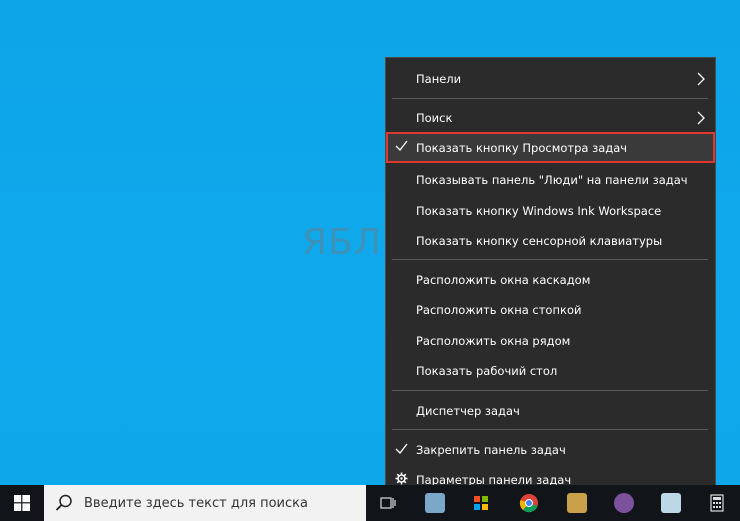 This screenshot has width=740, height=521. What do you see at coordinates (550, 118) in the screenshot?
I see `menu-item-search: Поиск` at bounding box center [550, 118].